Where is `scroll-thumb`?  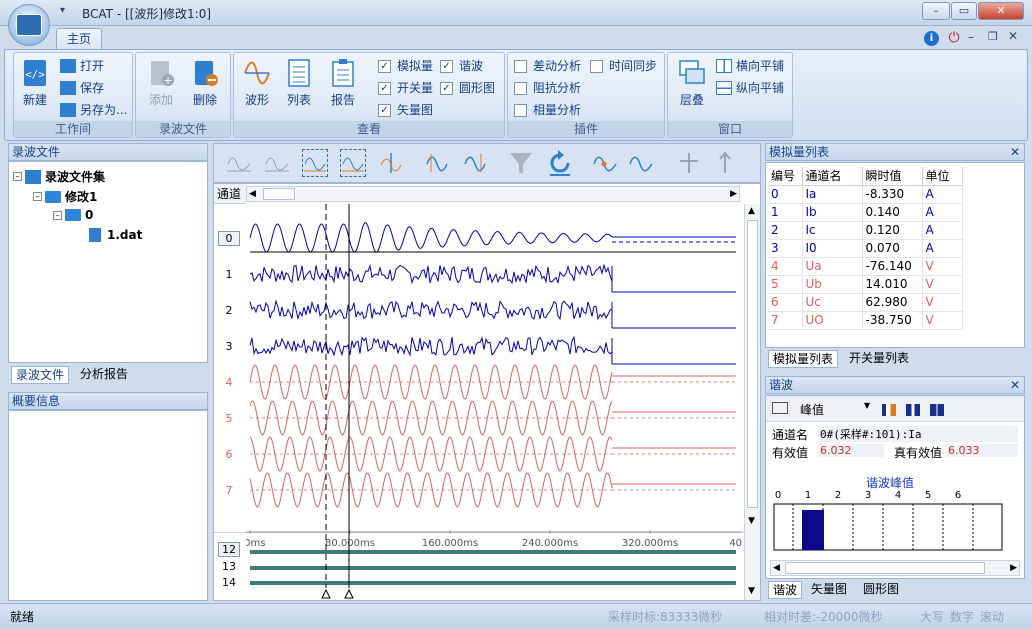
scroll-thumb is located at coordinates (279, 194).